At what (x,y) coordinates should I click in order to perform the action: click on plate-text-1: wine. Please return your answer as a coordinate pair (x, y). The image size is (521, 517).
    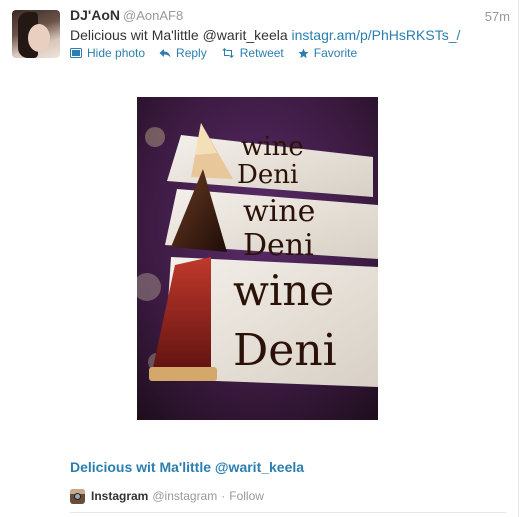
    Looking at the image, I should click on (272, 147).